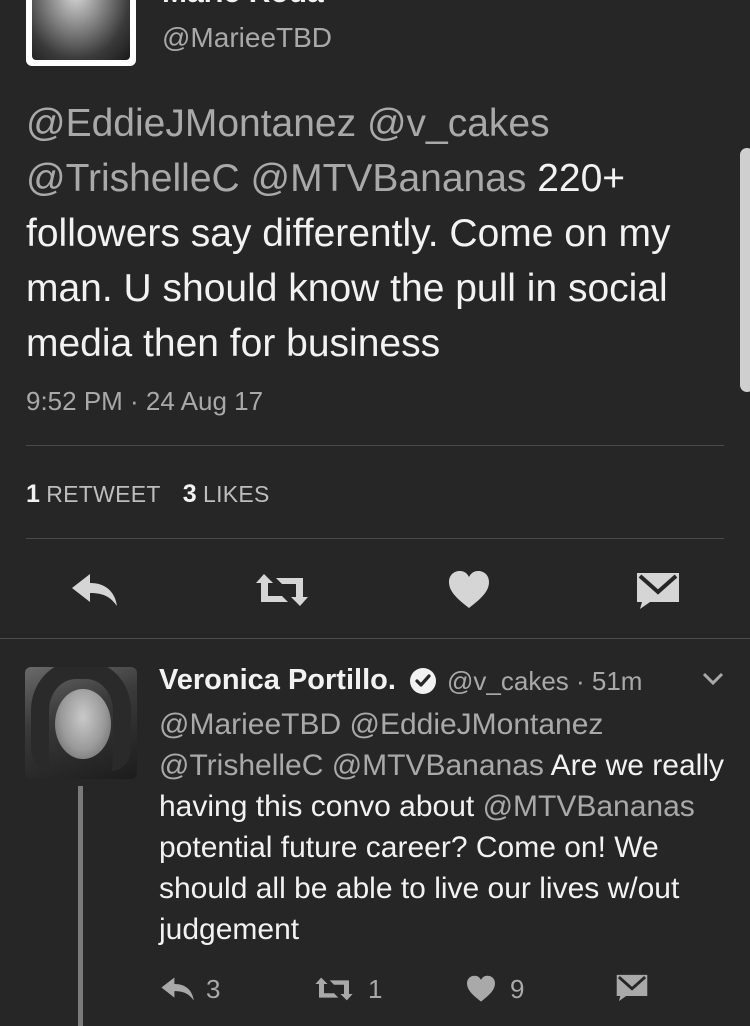  What do you see at coordinates (423, 681) in the screenshot?
I see `verified-badge-icon` at bounding box center [423, 681].